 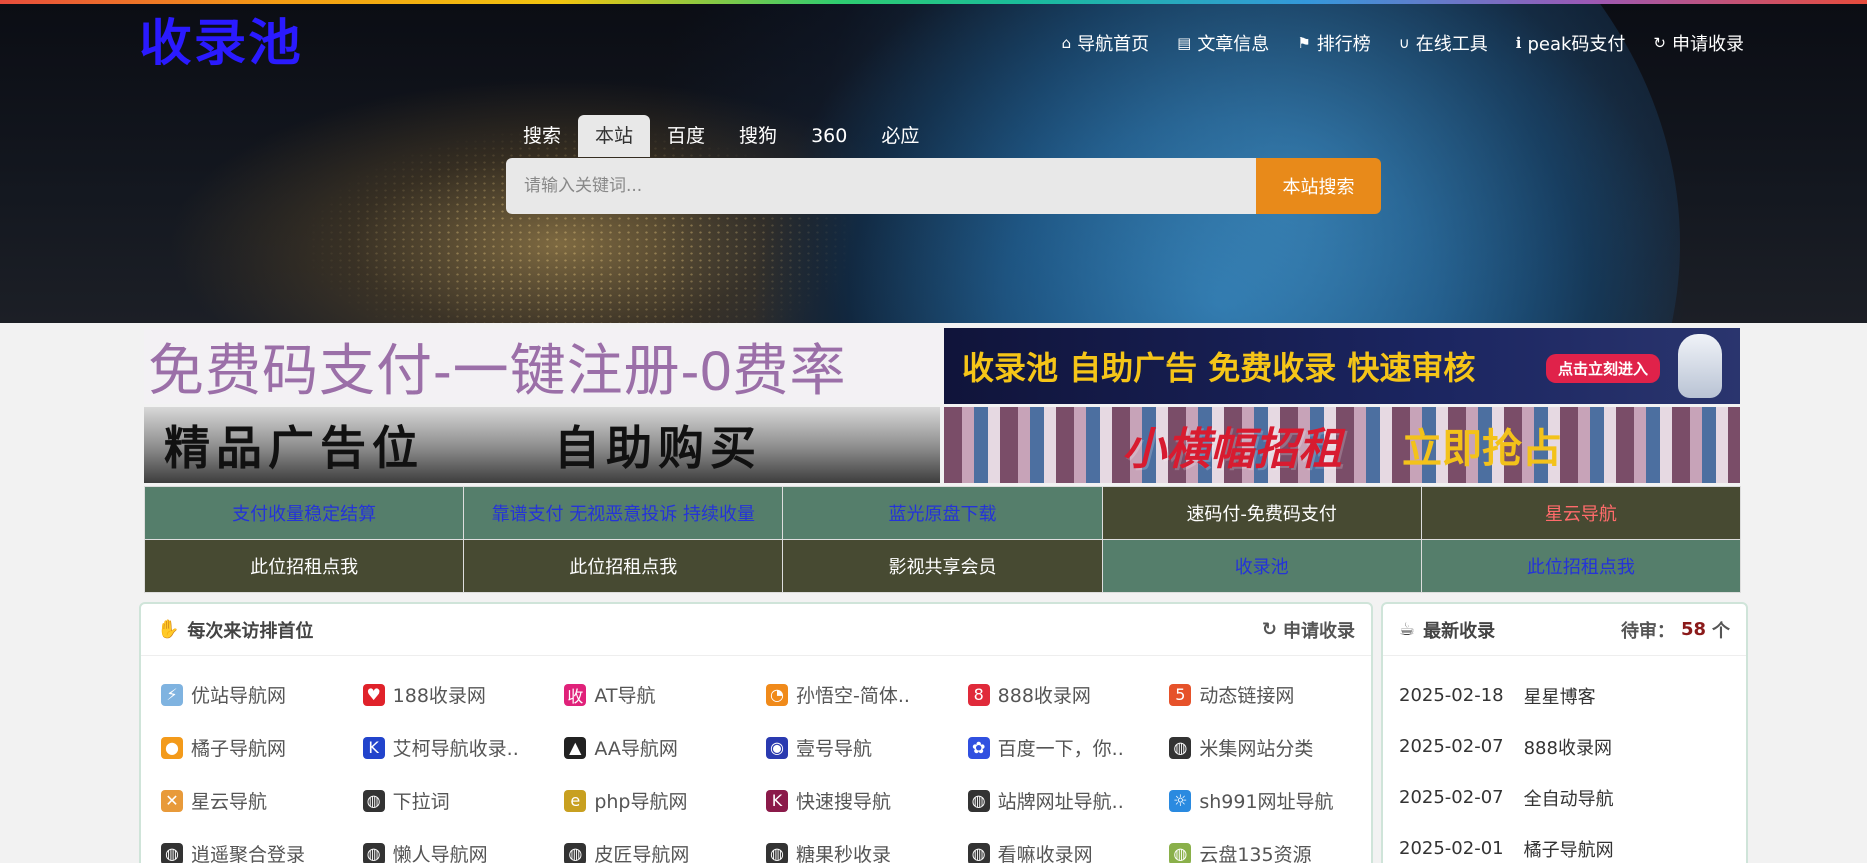 What do you see at coordinates (1443, 43) in the screenshot?
I see `nav-link-3: ∪ 在线工具` at bounding box center [1443, 43].